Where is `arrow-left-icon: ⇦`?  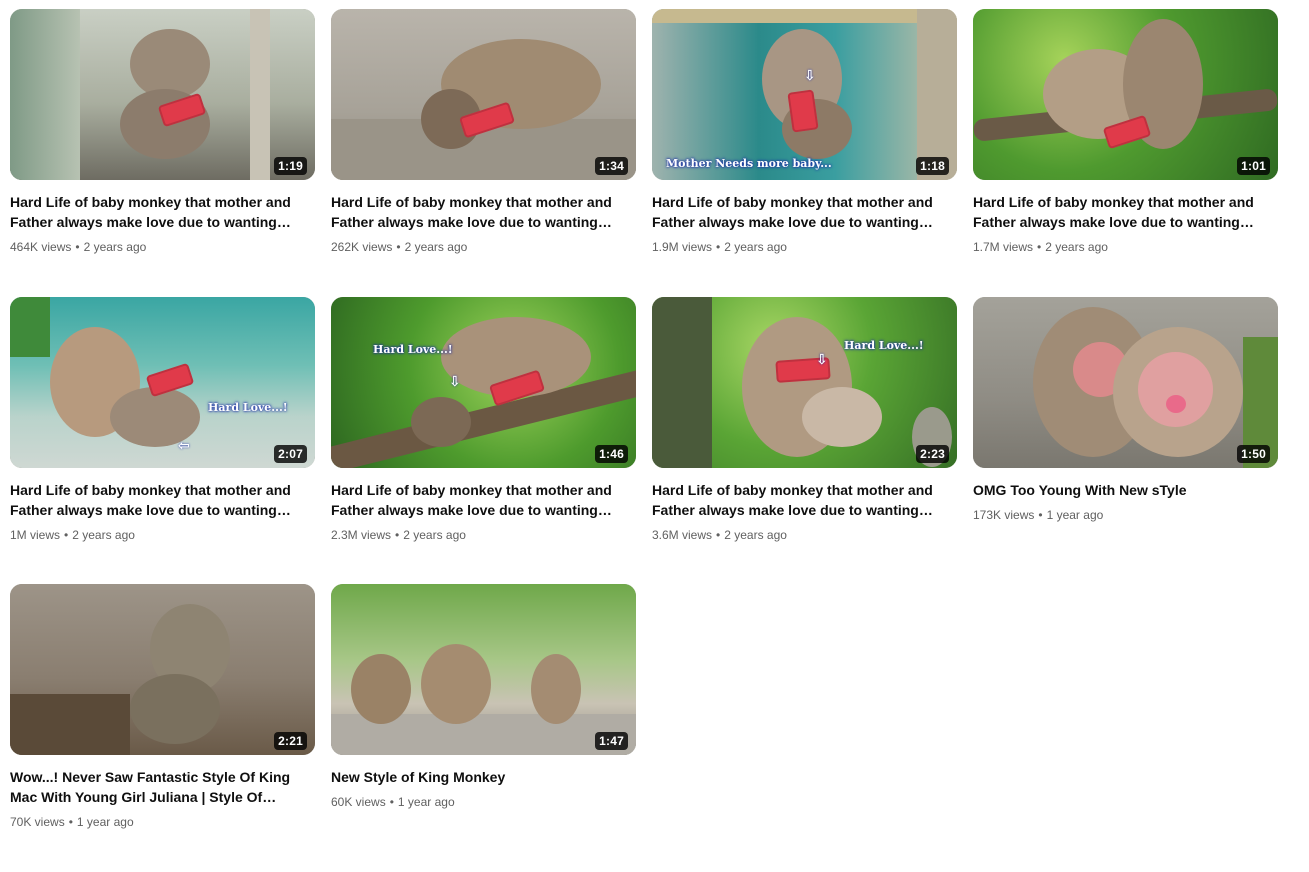
arrow-left-icon: ⇦ is located at coordinates (184, 444).